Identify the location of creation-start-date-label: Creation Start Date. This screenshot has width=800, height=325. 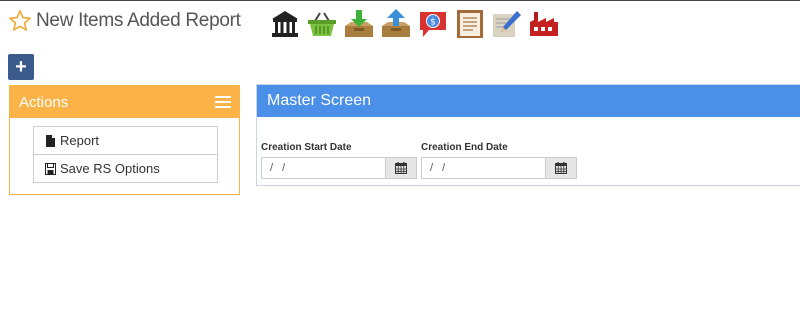
(306, 147).